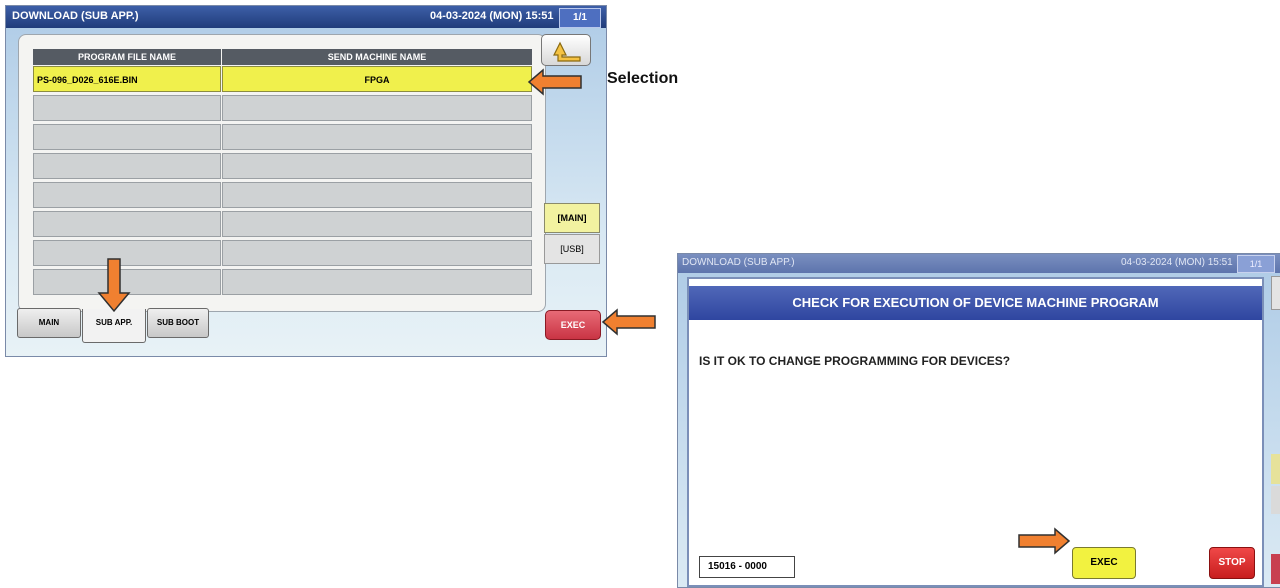 The height and width of the screenshot is (588, 1280). What do you see at coordinates (1275, 500) in the screenshot?
I see `hidden-usb-button` at bounding box center [1275, 500].